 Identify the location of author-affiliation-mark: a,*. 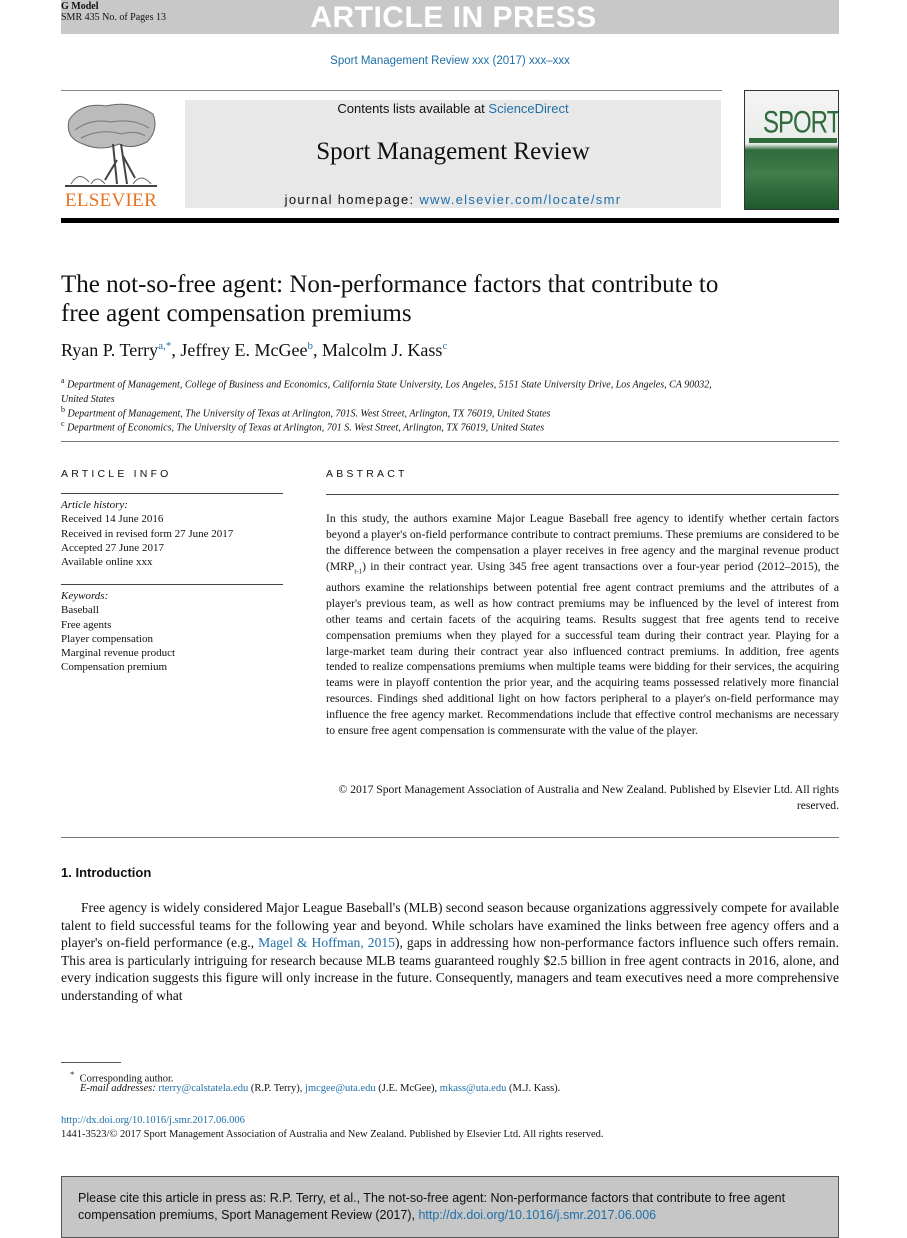
(164, 346).